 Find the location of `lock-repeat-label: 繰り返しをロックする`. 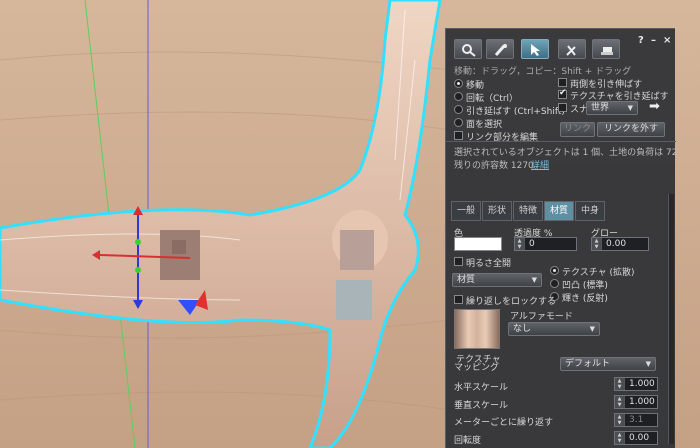

lock-repeat-label: 繰り返しをロックする is located at coordinates (511, 302).